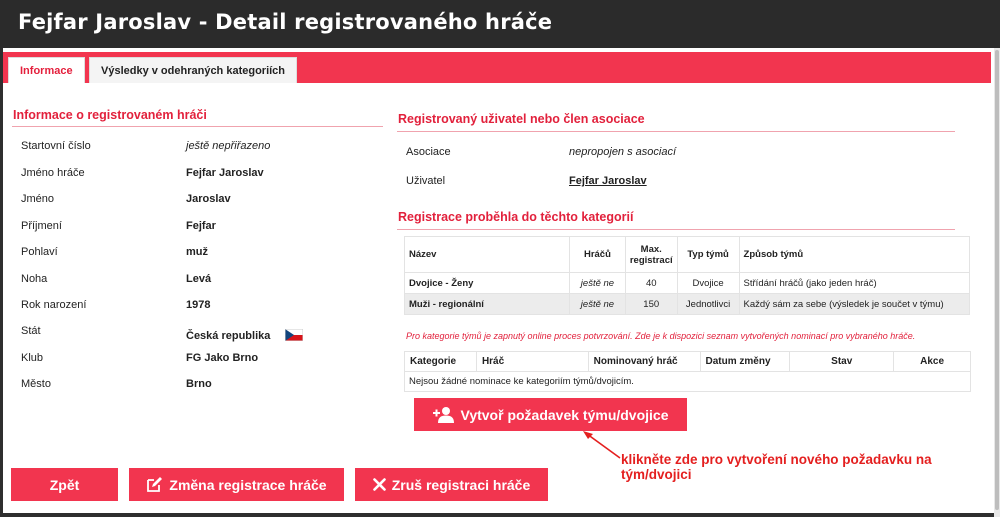  Describe the element at coordinates (110, 115) in the screenshot. I see `player-section-title: Informace o registrovaném hráči` at that location.